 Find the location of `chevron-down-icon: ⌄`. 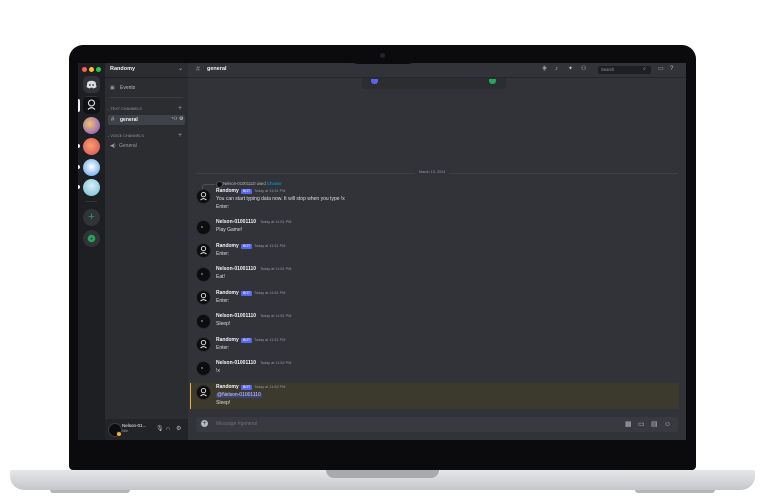

chevron-down-icon: ⌄ is located at coordinates (181, 69).